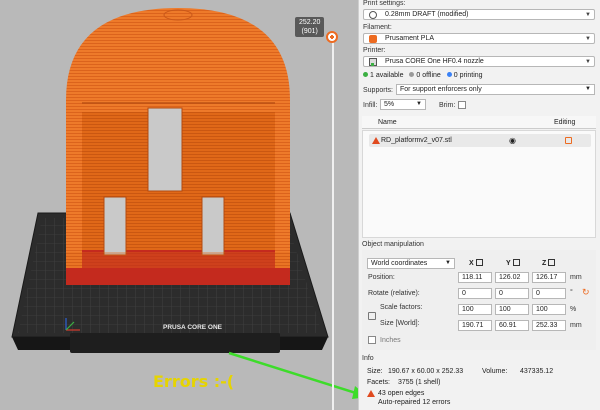 The height and width of the screenshot is (410, 600). What do you see at coordinates (310, 27) in the screenshot?
I see `layer-slider-label: 252.20 (901)` at bounding box center [310, 27].